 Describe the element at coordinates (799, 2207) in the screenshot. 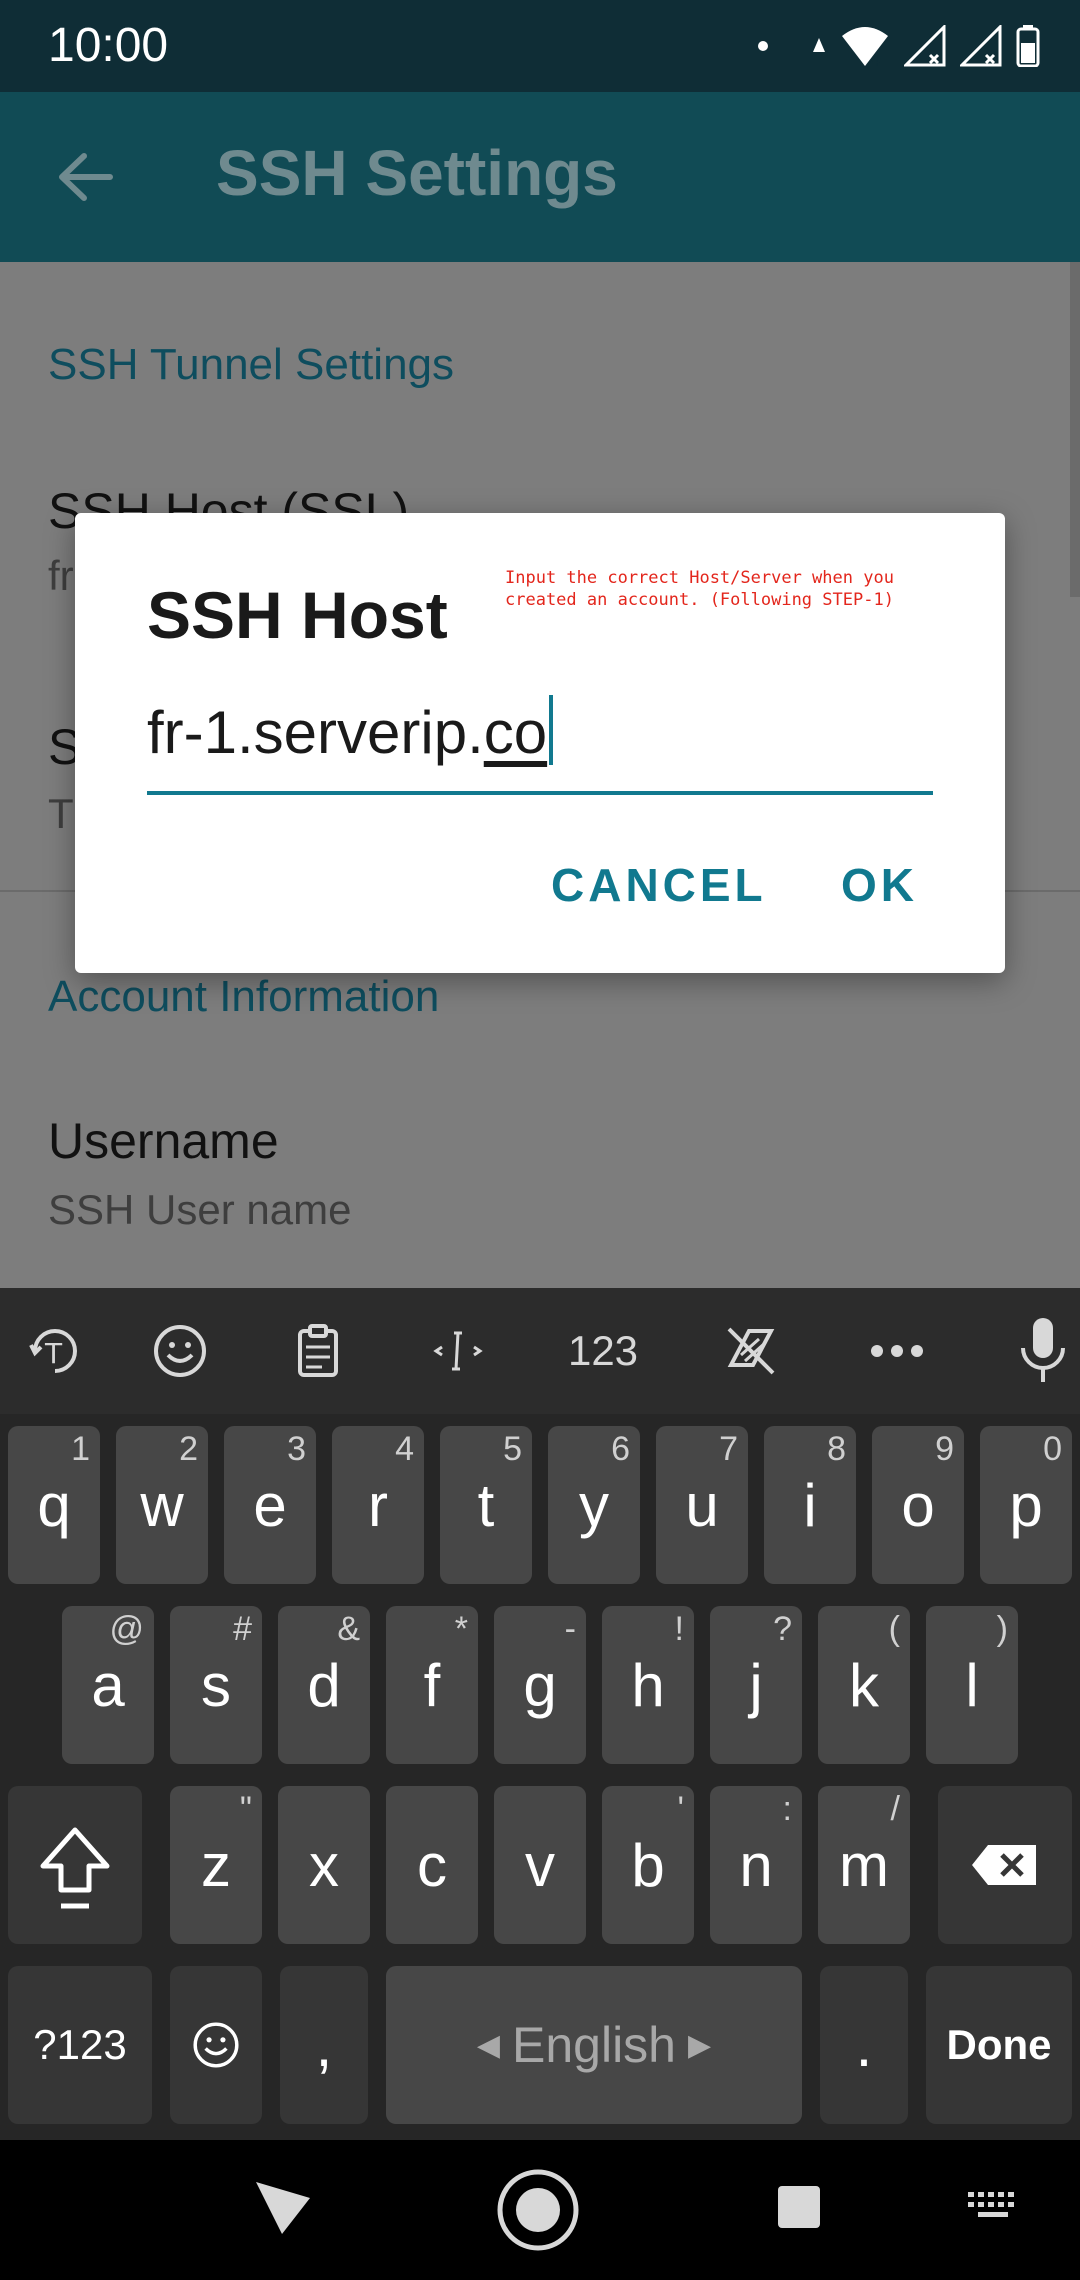

I see `recents-nav-icon` at that location.